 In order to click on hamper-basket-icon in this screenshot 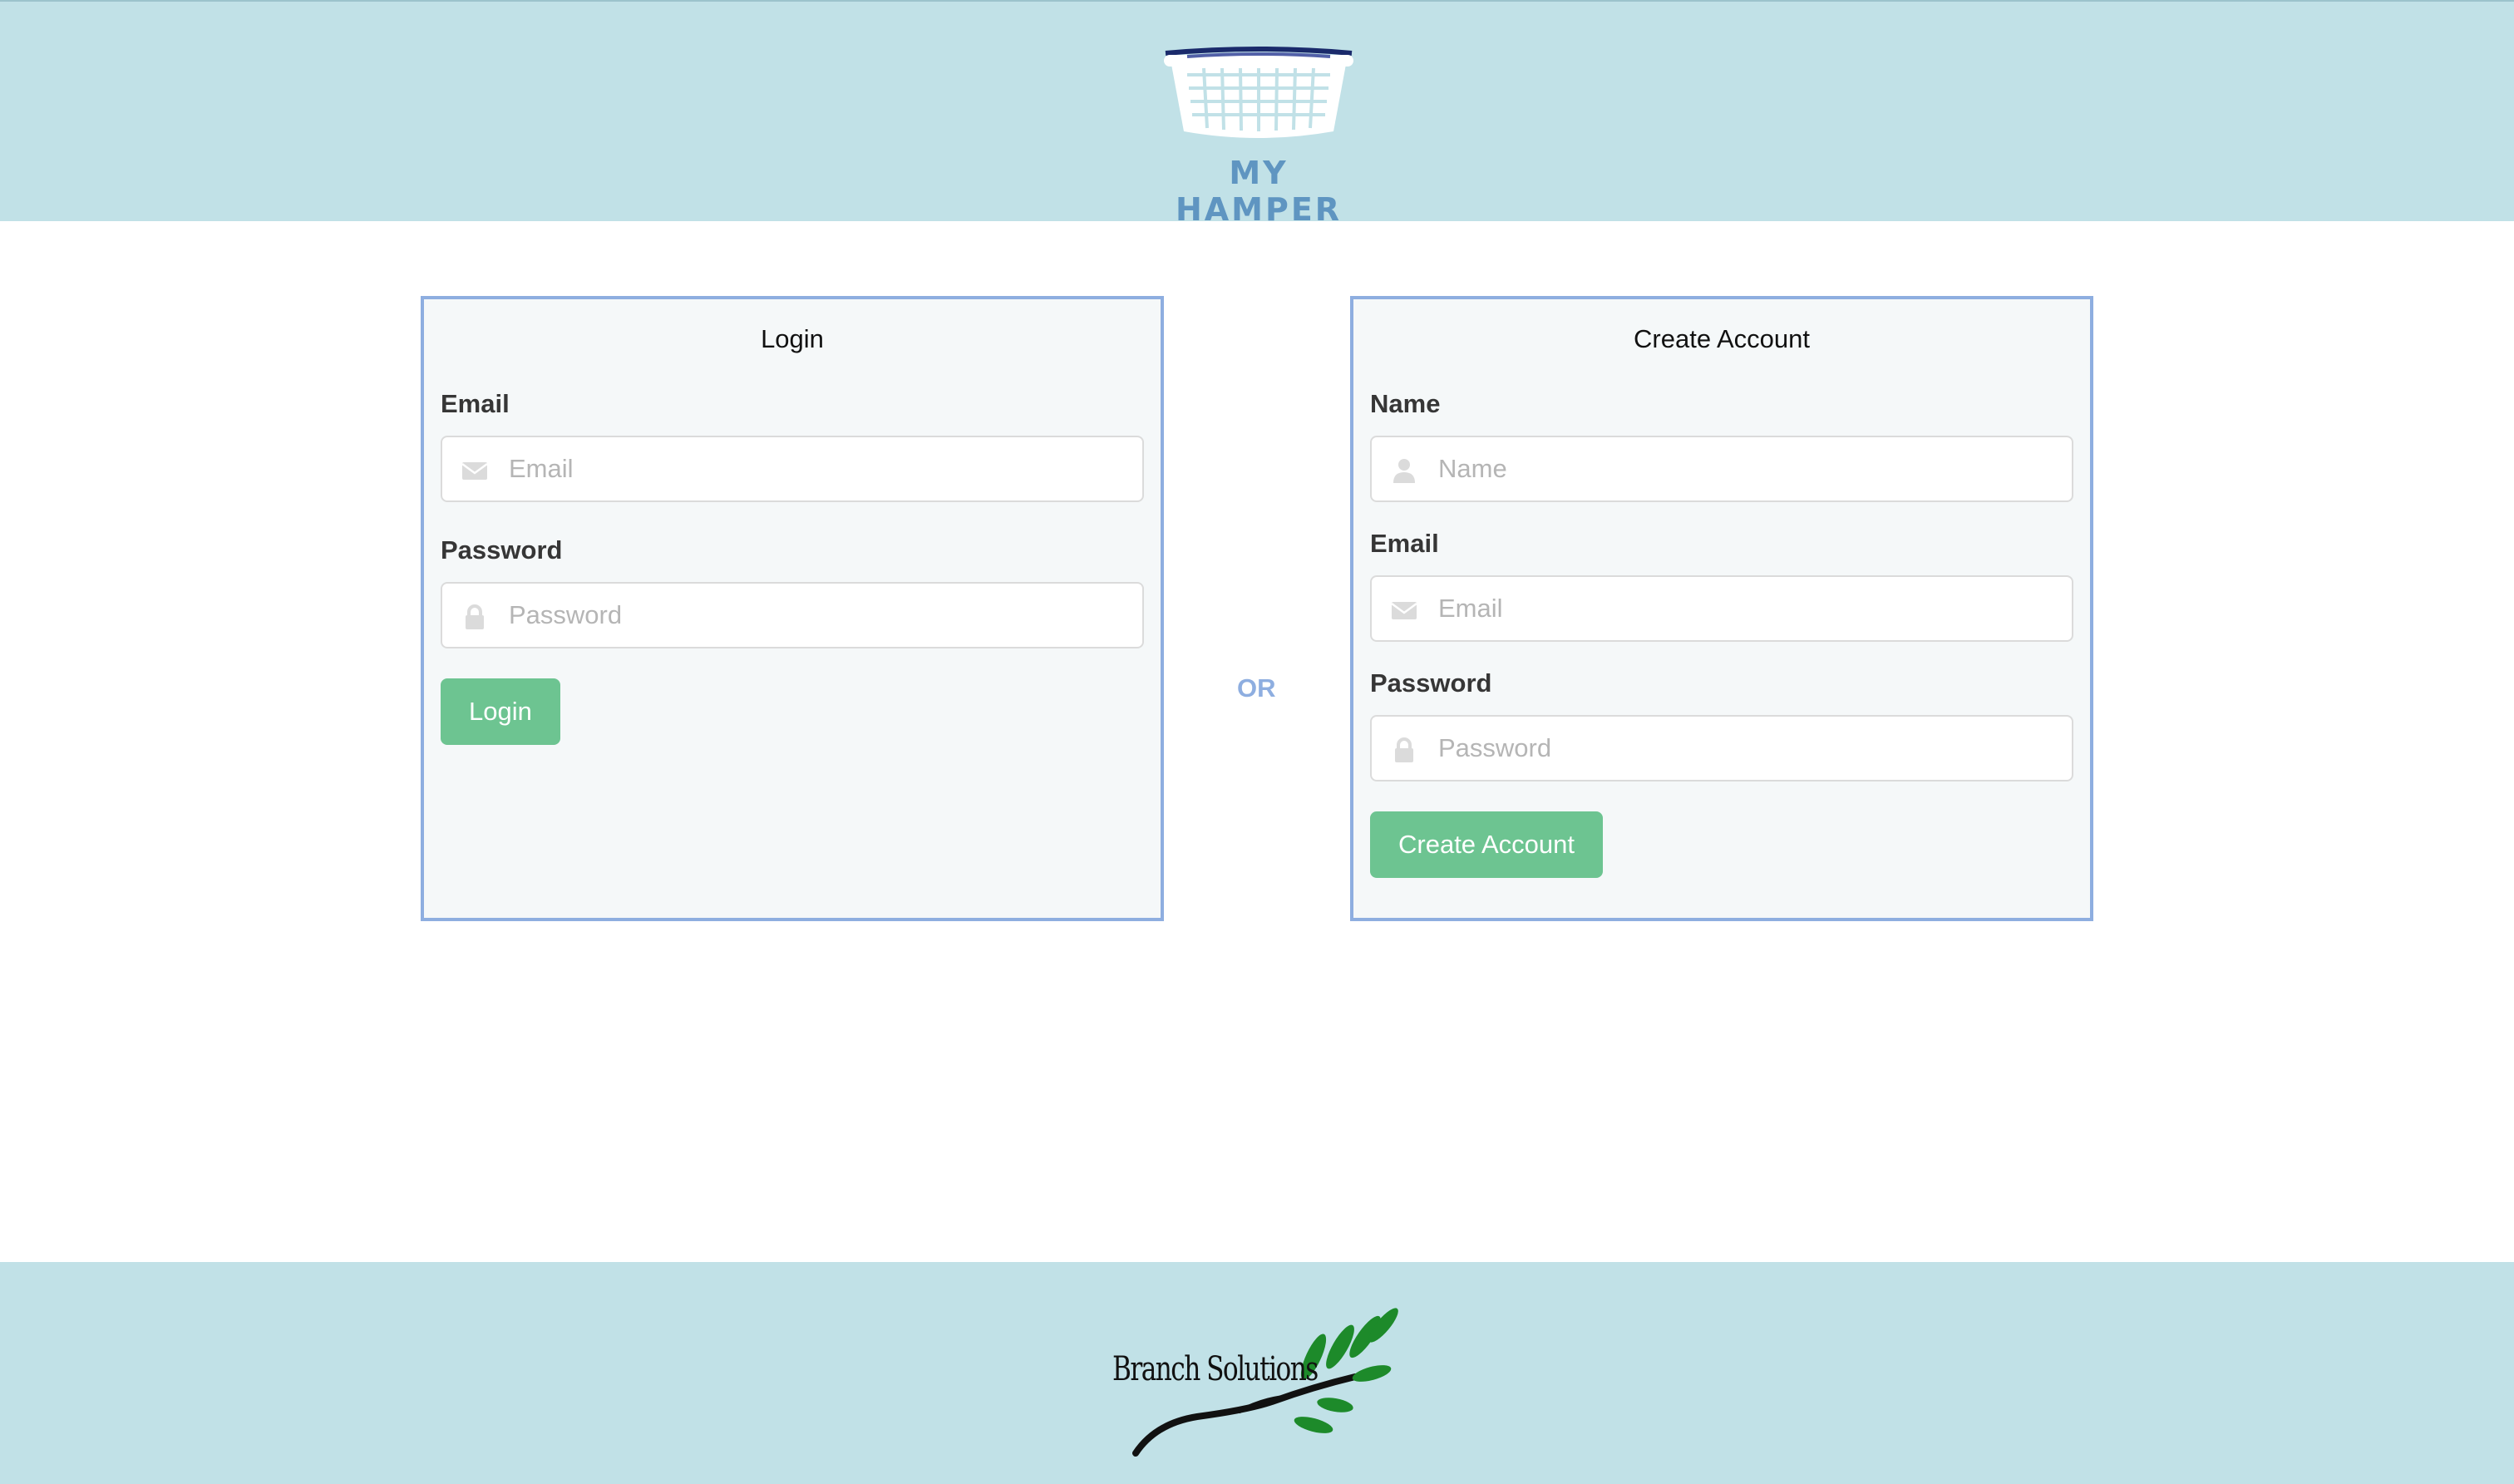, I will do `click(1259, 92)`.